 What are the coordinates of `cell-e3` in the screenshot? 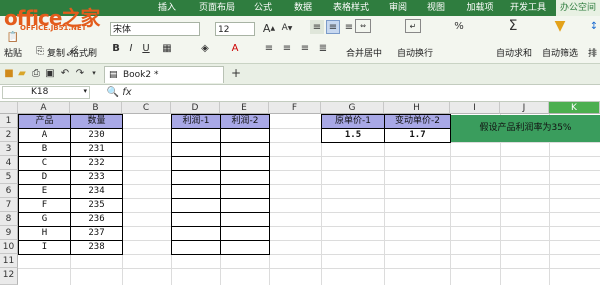 It's located at (245, 149).